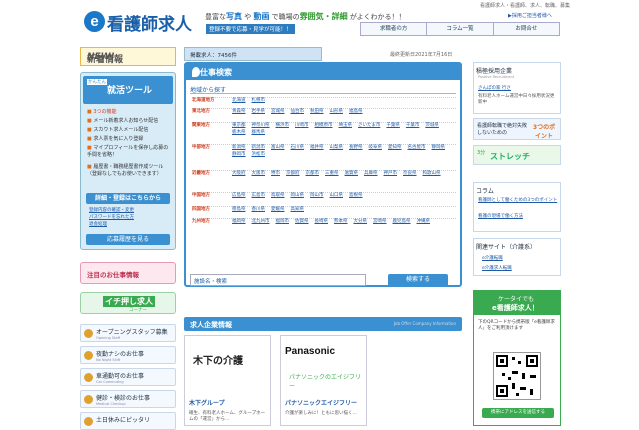  I want to click on prefecture-link: 徳島県, so click(239, 209).